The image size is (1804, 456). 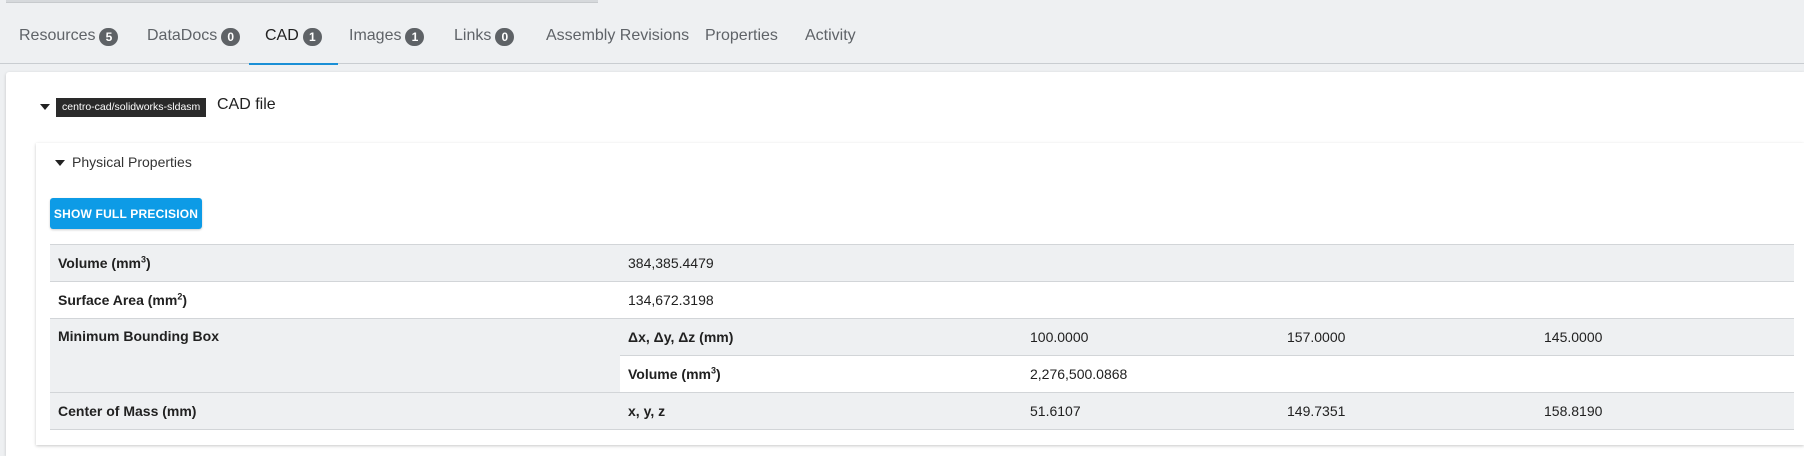 I want to click on tab-label: Resources, so click(x=57, y=35).